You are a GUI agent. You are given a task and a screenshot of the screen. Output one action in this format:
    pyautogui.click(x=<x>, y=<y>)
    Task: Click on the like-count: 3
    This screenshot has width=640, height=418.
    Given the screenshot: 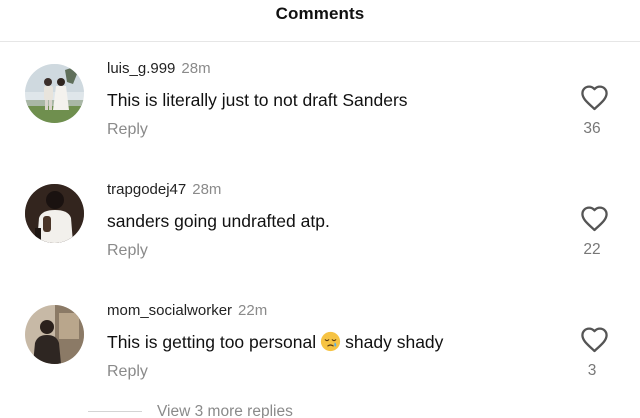 What is the action you would take?
    pyautogui.click(x=592, y=370)
    